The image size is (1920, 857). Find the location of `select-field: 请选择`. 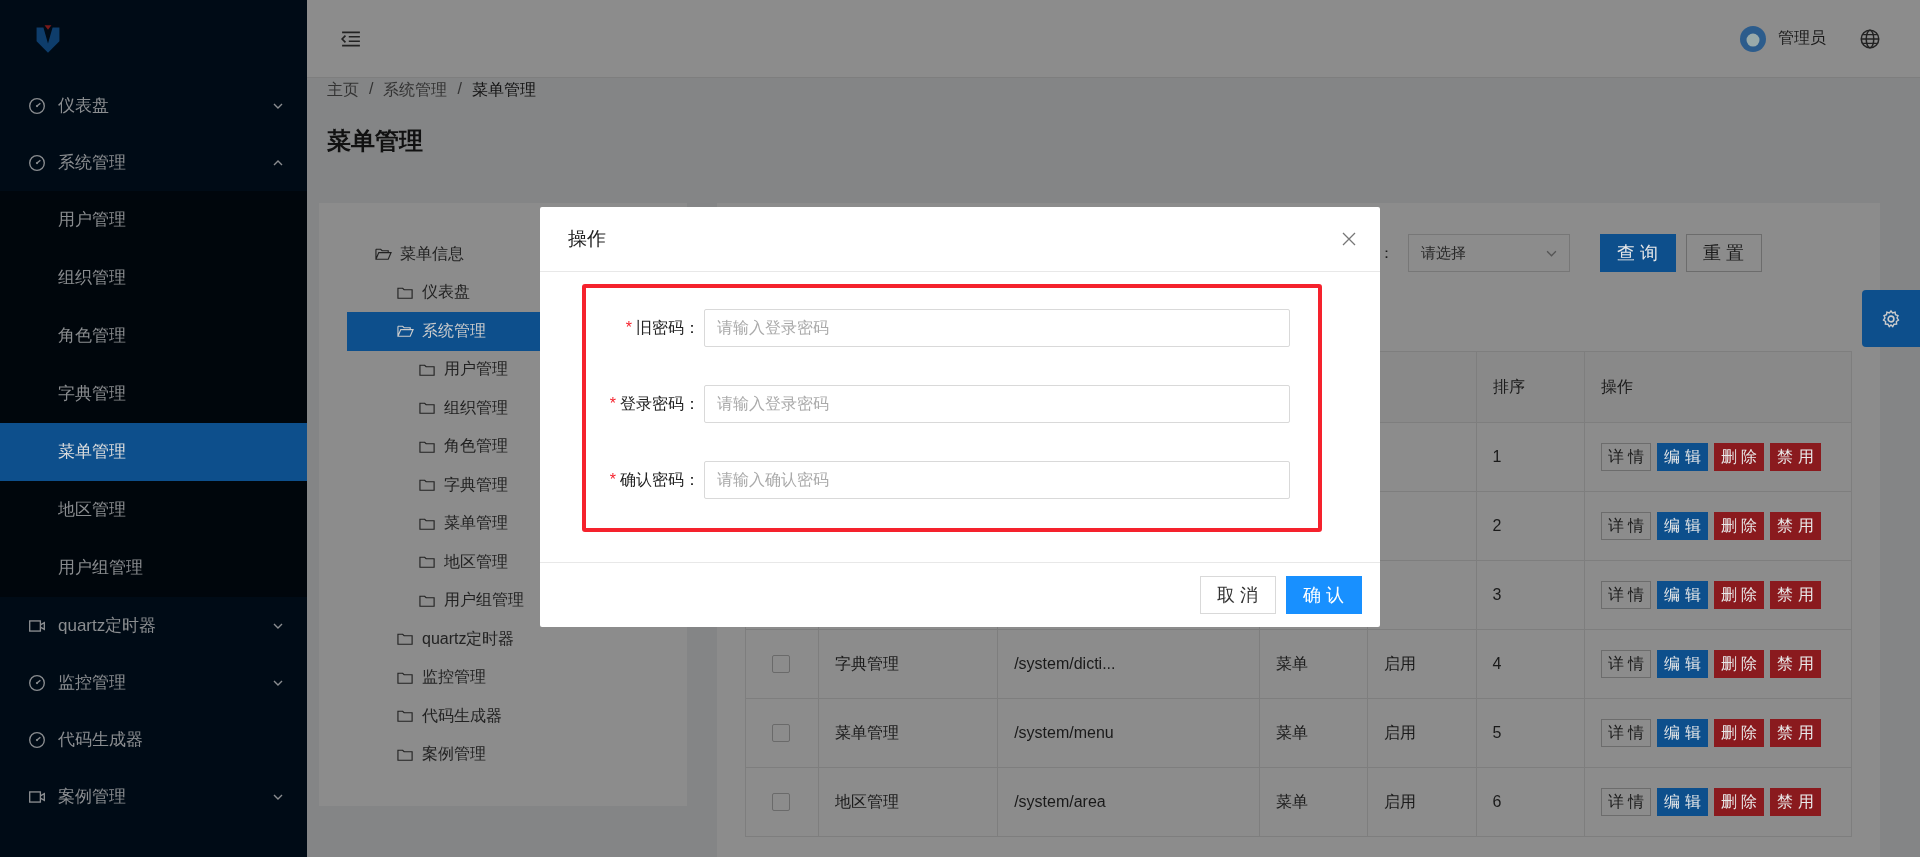

select-field: 请选择 is located at coordinates (1489, 253).